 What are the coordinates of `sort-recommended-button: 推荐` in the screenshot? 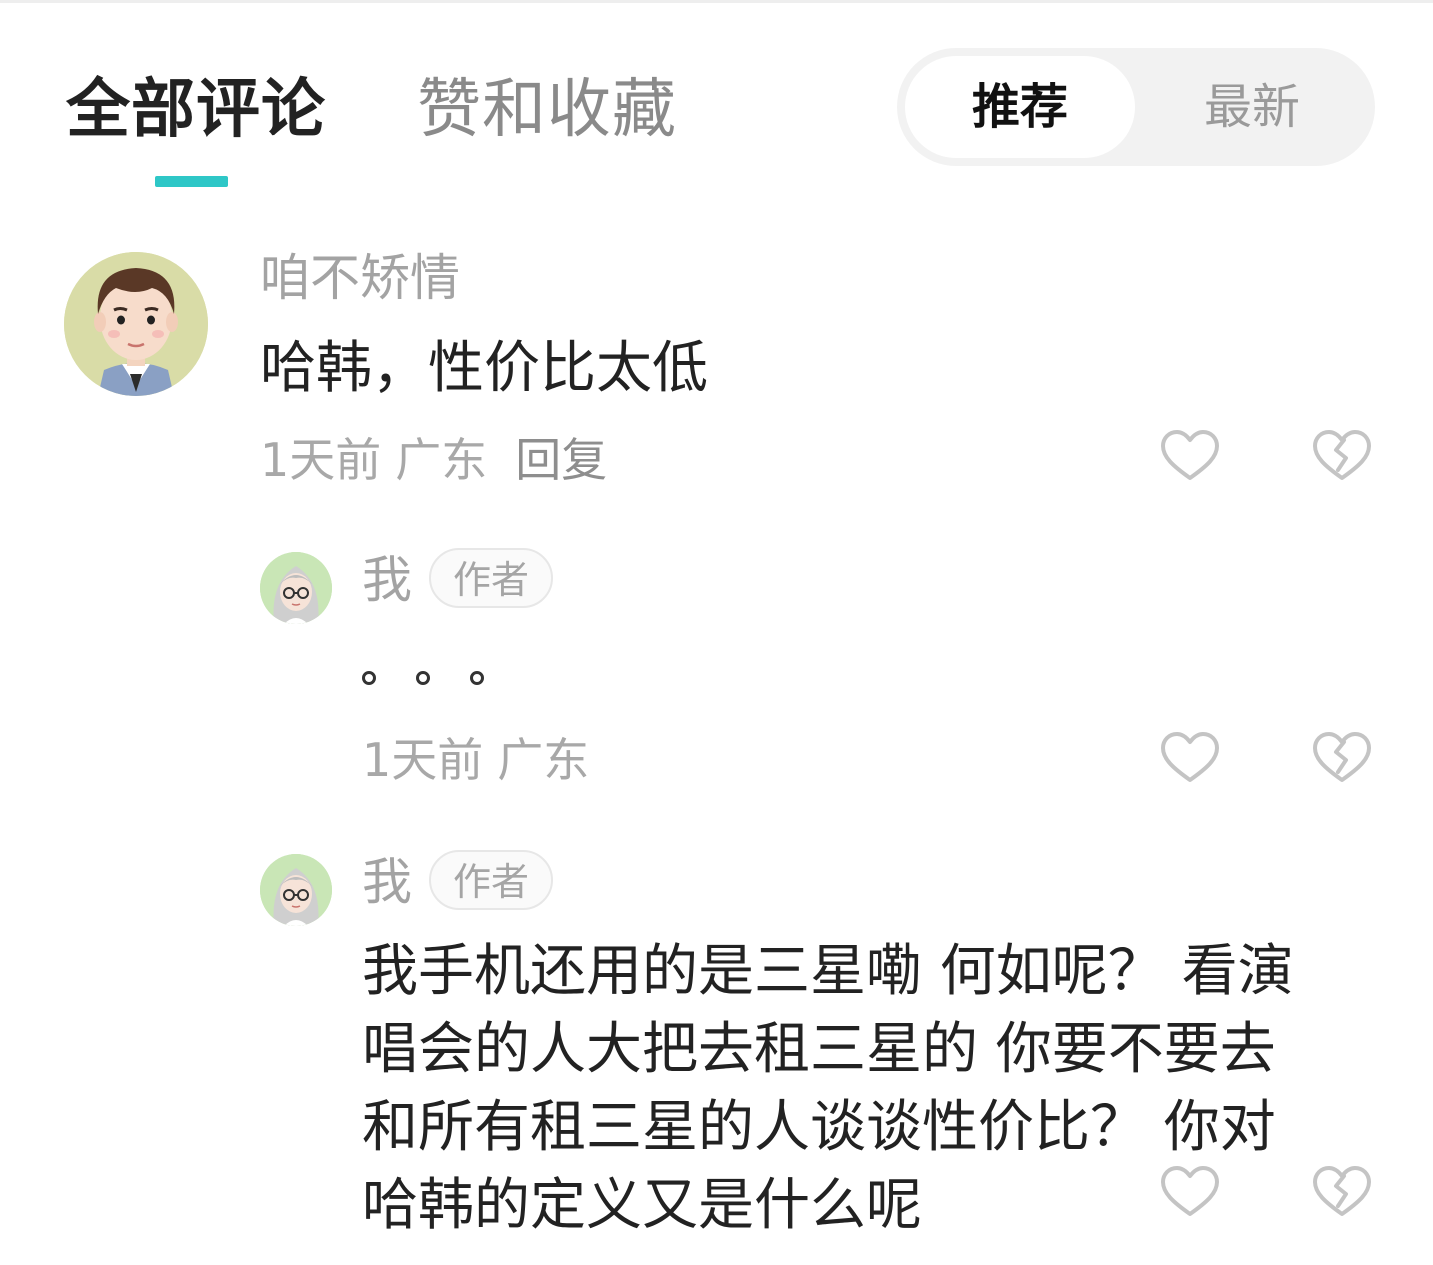 It's located at (1020, 107).